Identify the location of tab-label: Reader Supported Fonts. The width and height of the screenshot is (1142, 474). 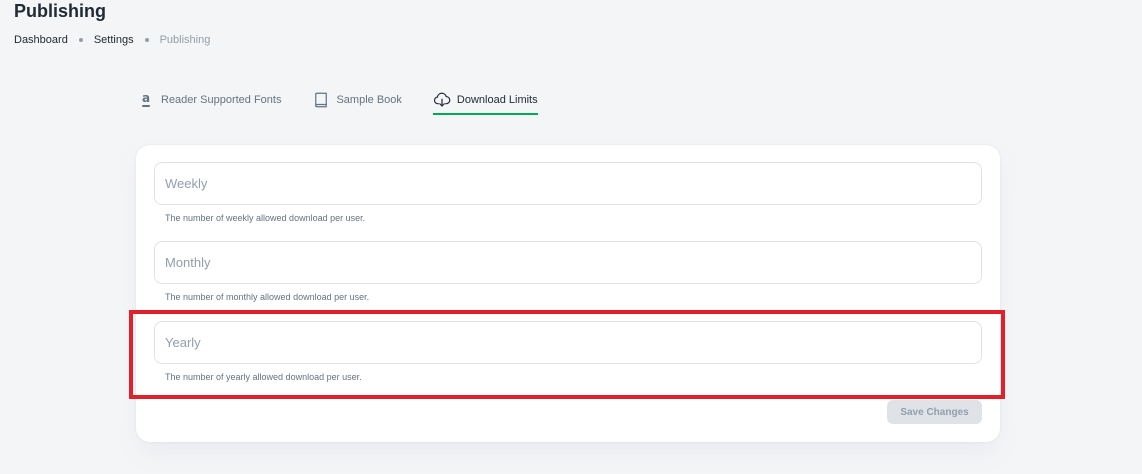
(221, 99).